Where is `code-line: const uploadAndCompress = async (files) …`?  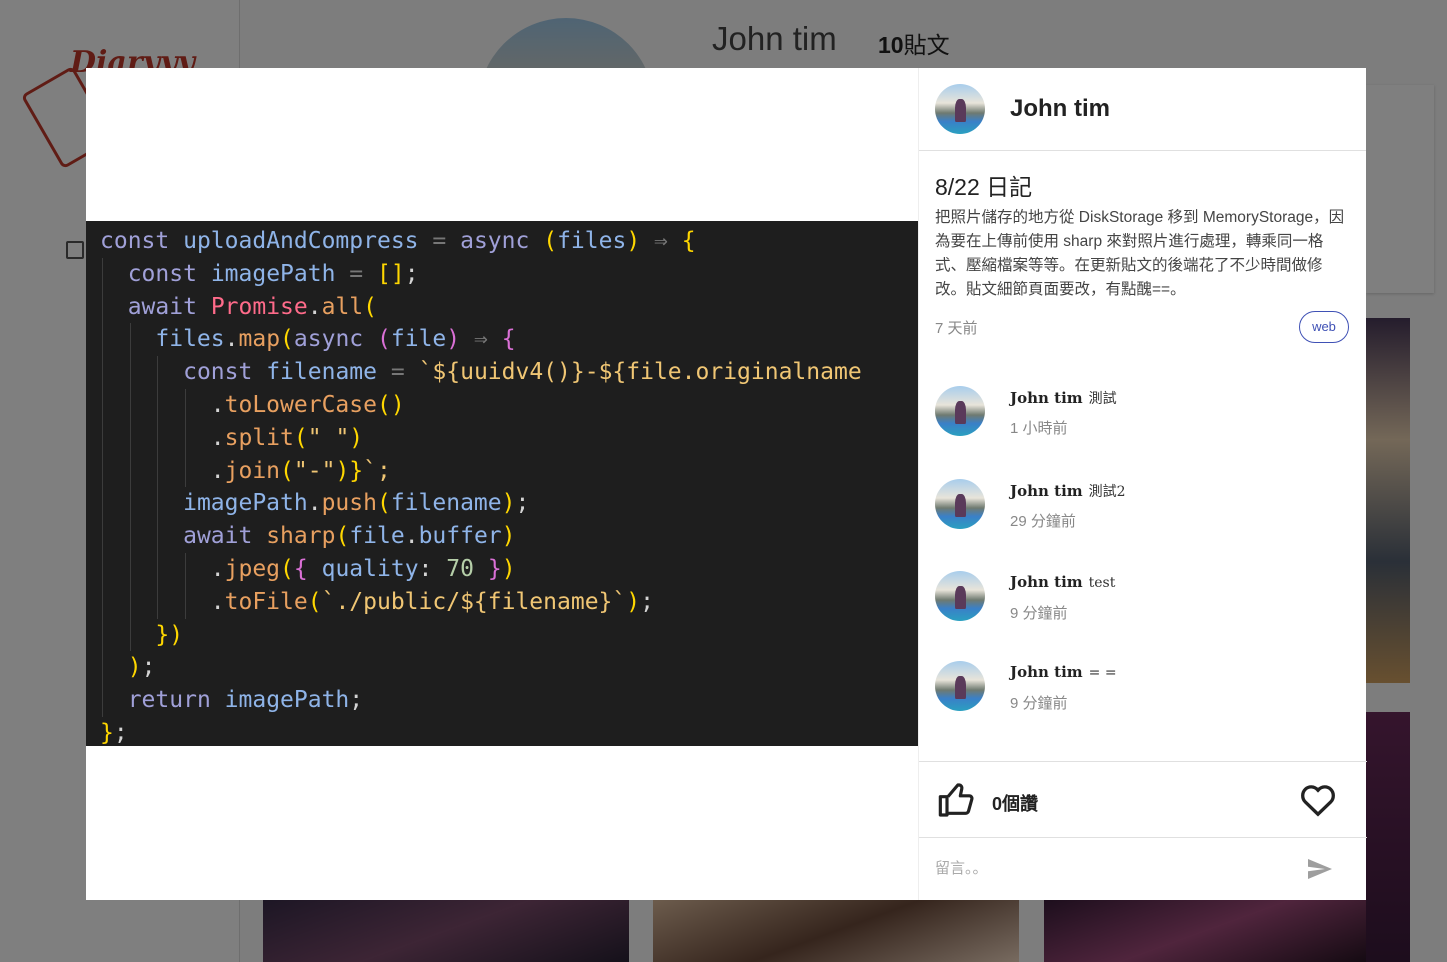 code-line: const uploadAndCompress = async (files) … is located at coordinates (398, 241).